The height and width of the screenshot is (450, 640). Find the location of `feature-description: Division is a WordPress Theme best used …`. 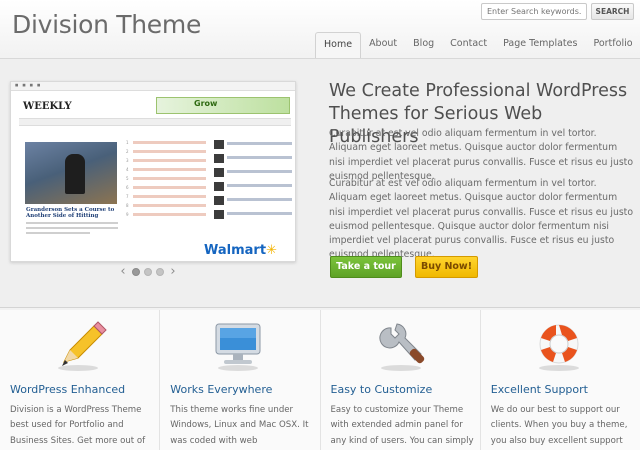

feature-description: Division is a WordPress Theme best used … is located at coordinates (78, 425).